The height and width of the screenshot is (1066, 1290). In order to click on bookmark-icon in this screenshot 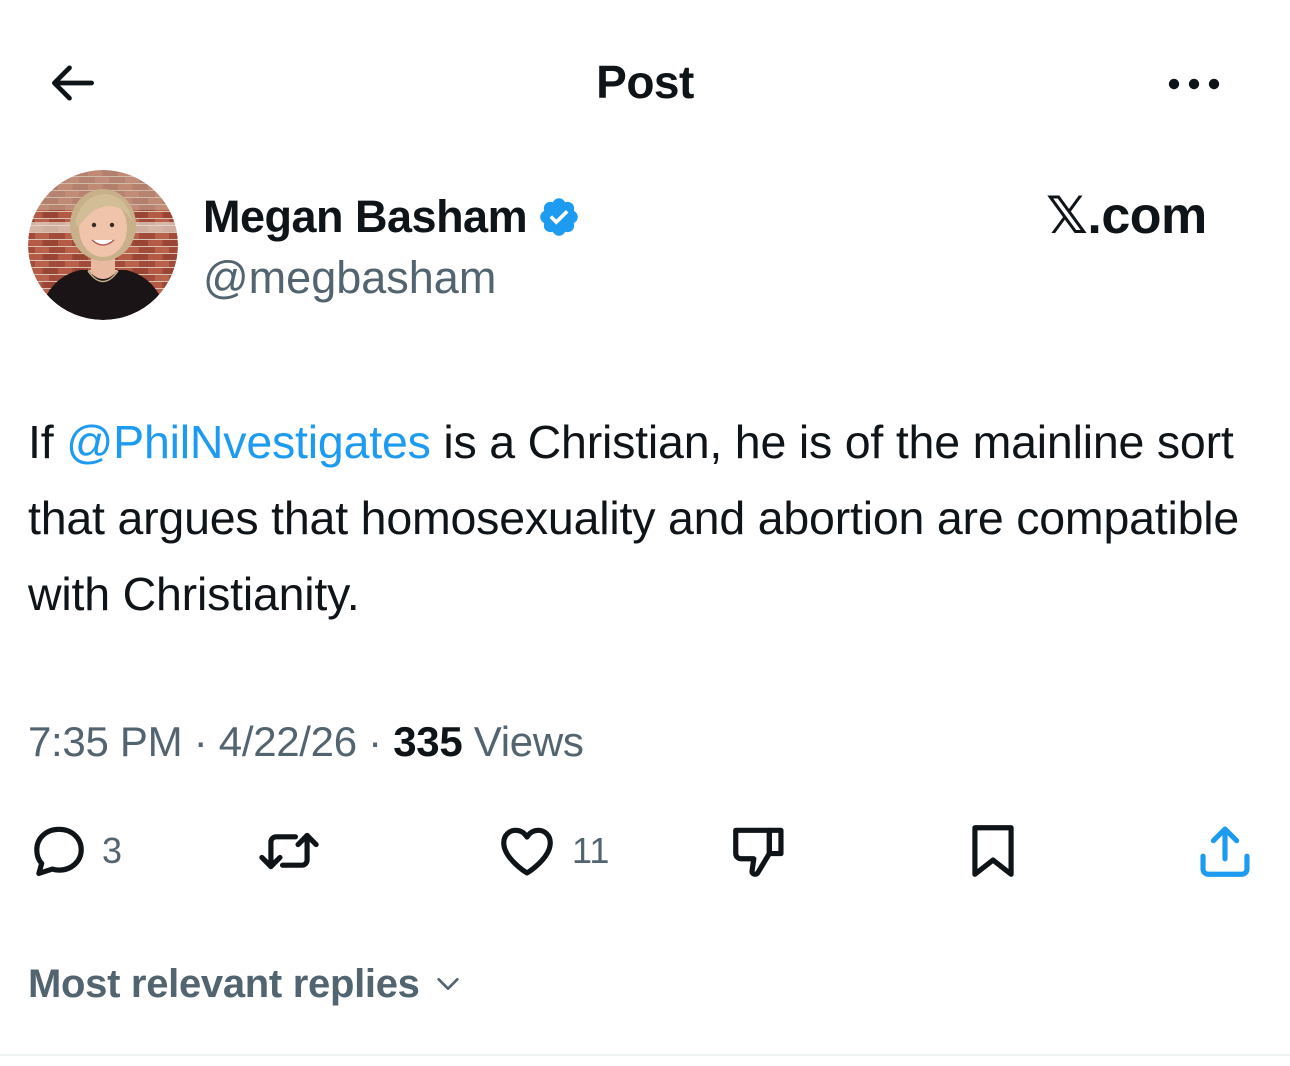, I will do `click(993, 851)`.